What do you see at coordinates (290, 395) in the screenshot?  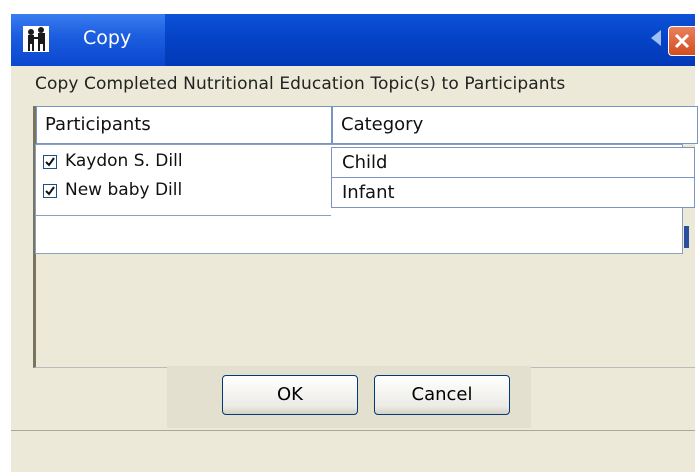 I see `ok-button: OK` at bounding box center [290, 395].